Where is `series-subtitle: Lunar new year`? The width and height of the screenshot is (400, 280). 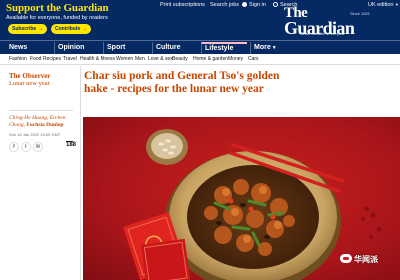 series-subtitle: Lunar new year is located at coordinates (29, 83).